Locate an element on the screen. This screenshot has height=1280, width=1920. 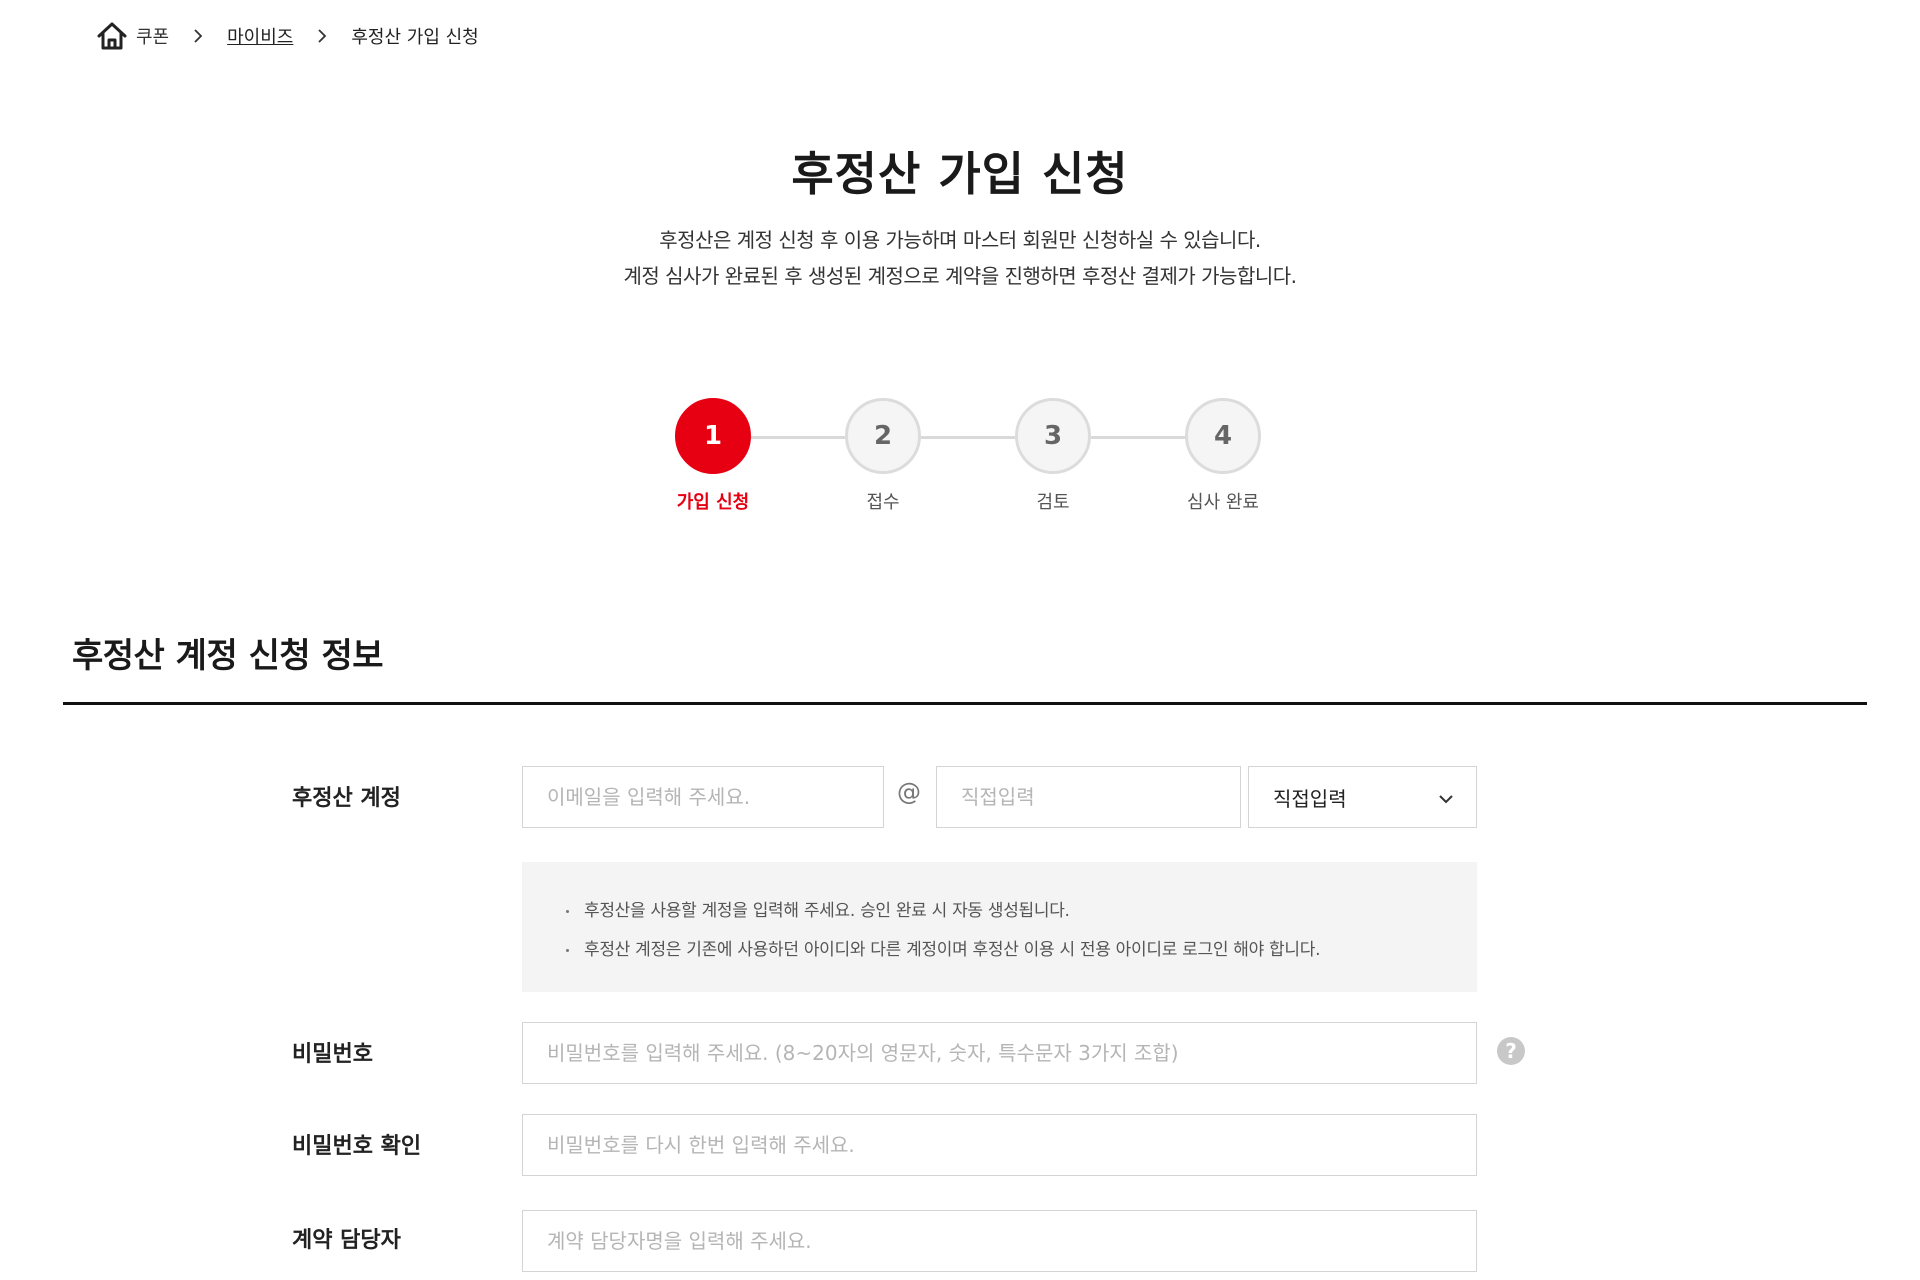
breadcrumb-home-label: 쿠폰 is located at coordinates (153, 37).